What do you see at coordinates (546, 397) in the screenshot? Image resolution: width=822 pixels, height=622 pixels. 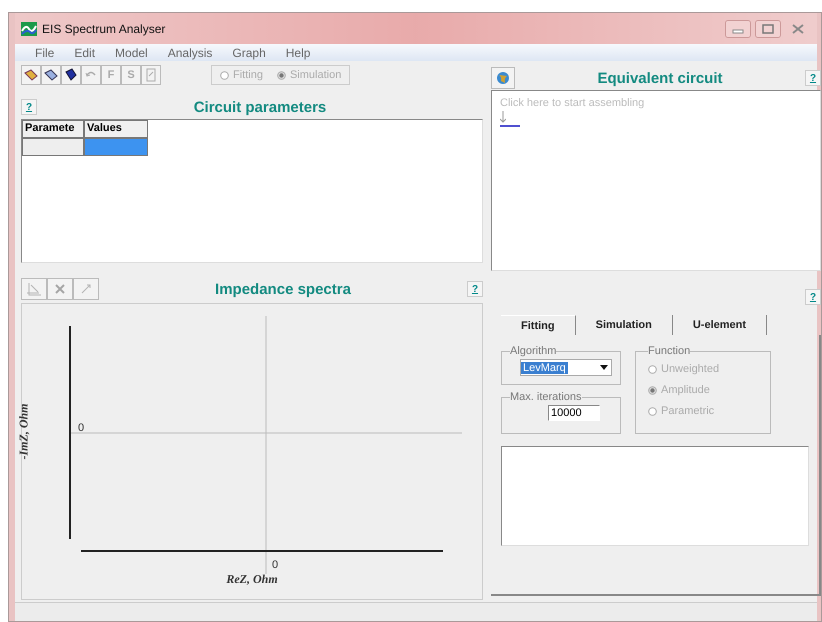 I see `group-label: Max. iterations` at bounding box center [546, 397].